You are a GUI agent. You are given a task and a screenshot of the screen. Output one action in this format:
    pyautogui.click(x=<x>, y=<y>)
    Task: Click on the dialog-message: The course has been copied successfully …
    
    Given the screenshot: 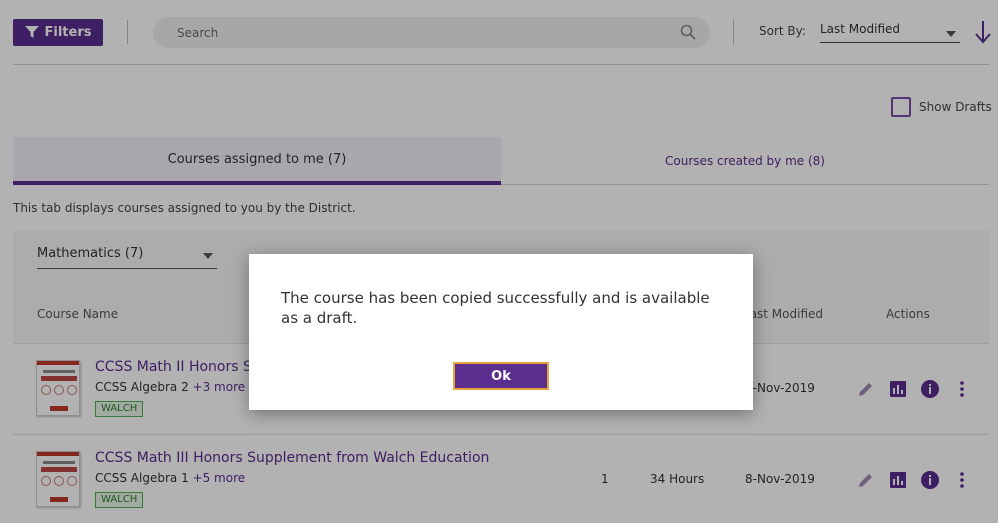 What is the action you would take?
    pyautogui.click(x=495, y=308)
    